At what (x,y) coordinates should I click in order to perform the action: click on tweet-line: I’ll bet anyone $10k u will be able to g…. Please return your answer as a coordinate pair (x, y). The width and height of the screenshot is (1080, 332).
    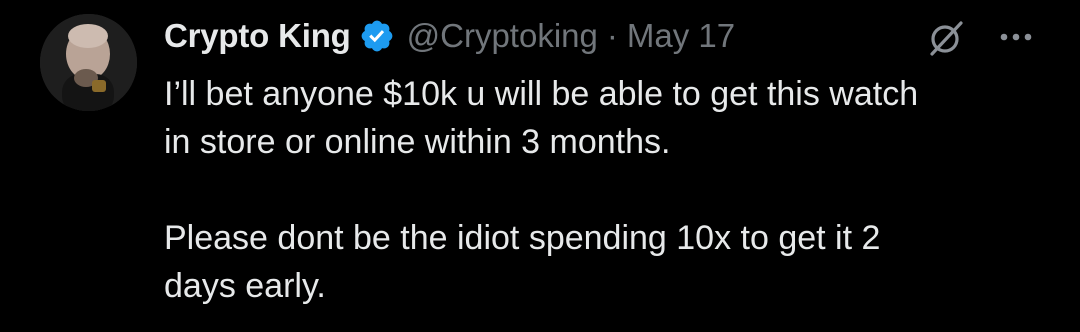
    Looking at the image, I should click on (541, 94).